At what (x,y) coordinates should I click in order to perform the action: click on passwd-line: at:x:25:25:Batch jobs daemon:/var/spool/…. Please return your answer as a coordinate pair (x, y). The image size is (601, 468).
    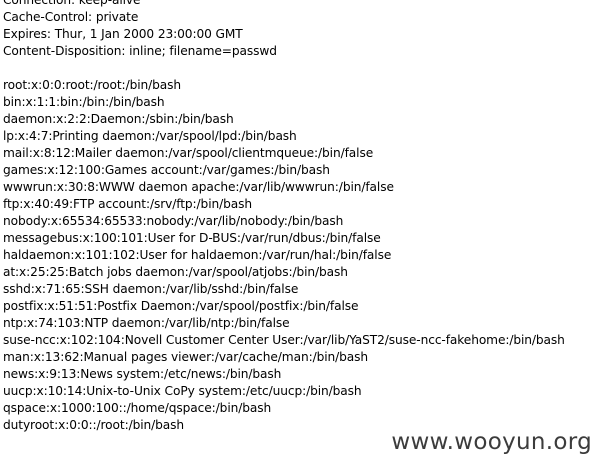
    Looking at the image, I should click on (175, 272).